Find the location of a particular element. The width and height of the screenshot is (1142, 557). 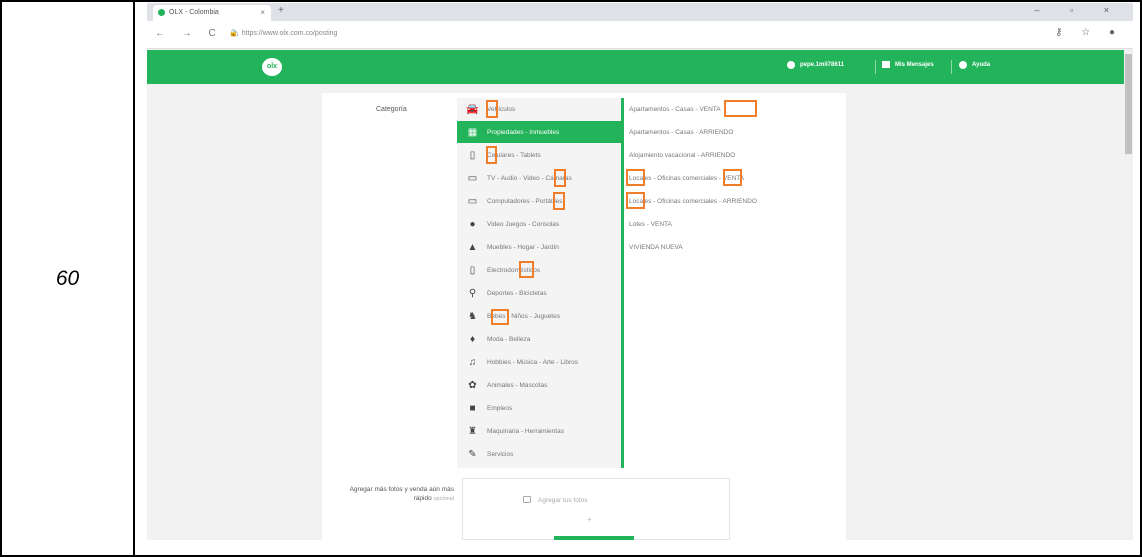

category-label-text: Maquinaria - Herramientas is located at coordinates (525, 431).